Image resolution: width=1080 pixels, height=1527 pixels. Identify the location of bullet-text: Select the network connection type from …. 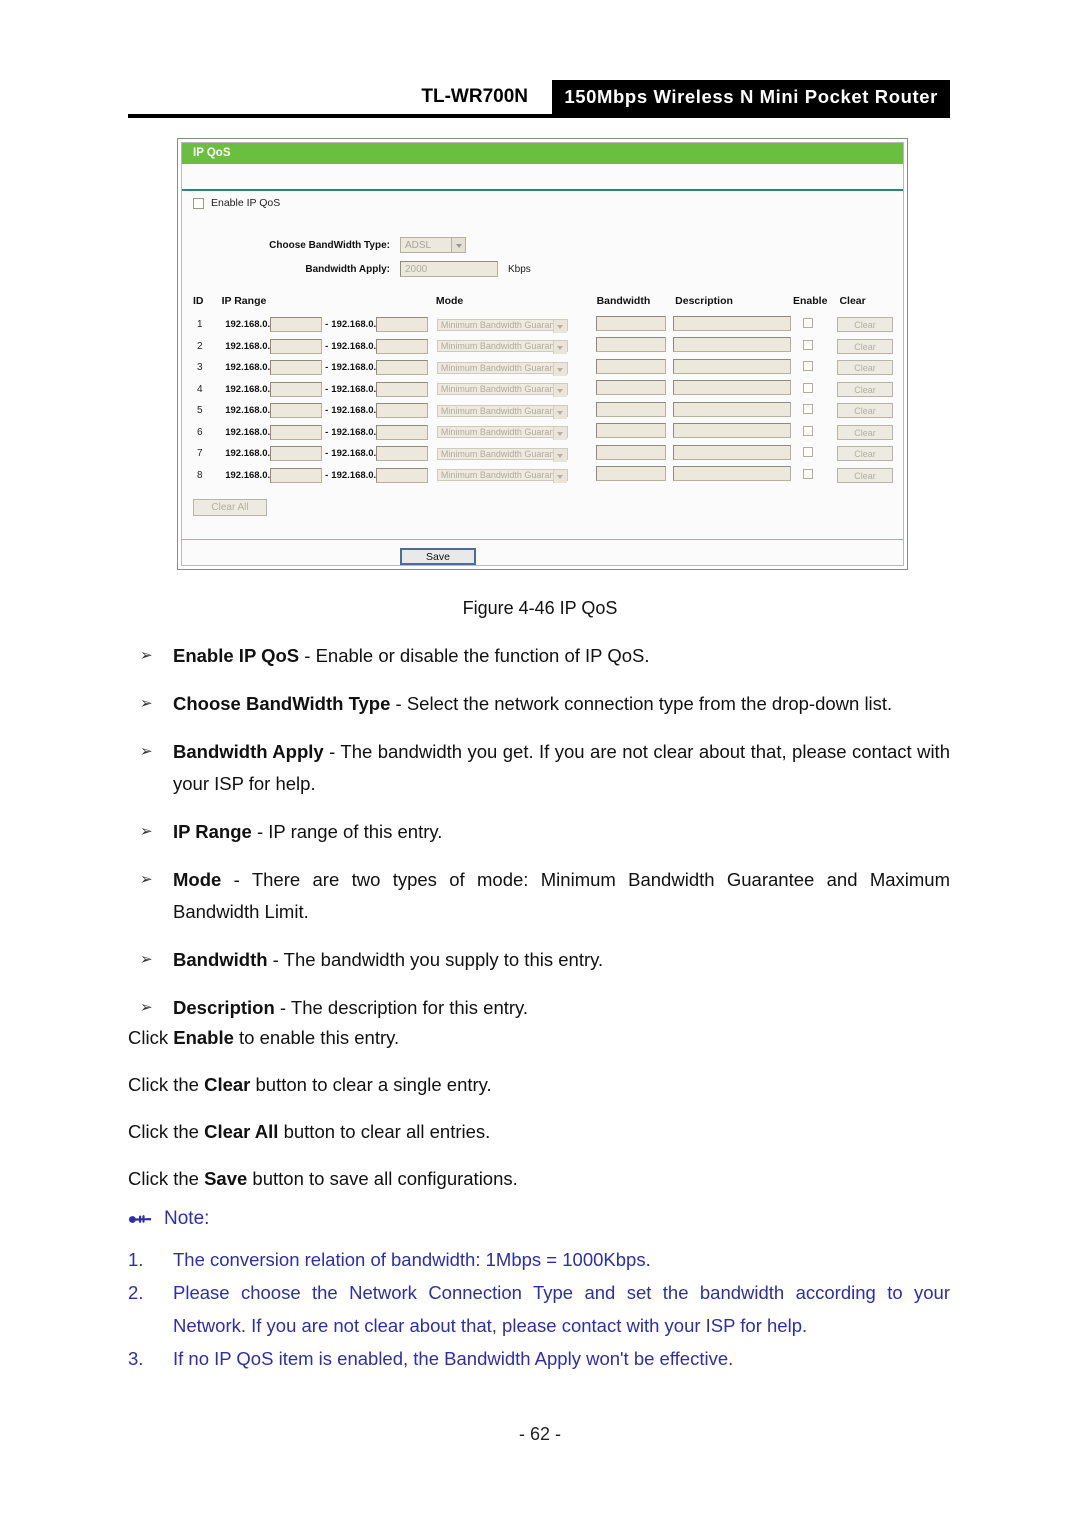
(649, 703).